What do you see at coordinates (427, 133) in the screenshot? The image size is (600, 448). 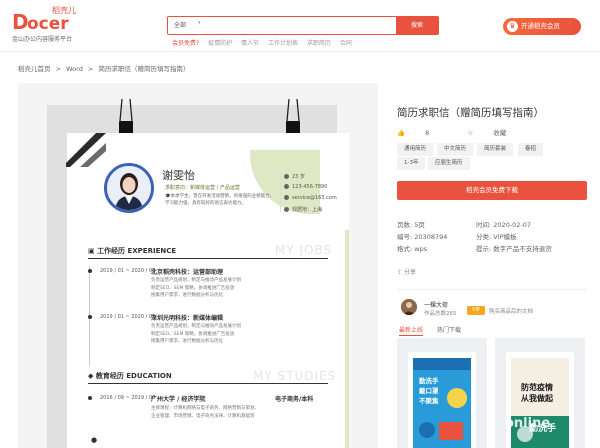 I see `like-count-text: 8` at bounding box center [427, 133].